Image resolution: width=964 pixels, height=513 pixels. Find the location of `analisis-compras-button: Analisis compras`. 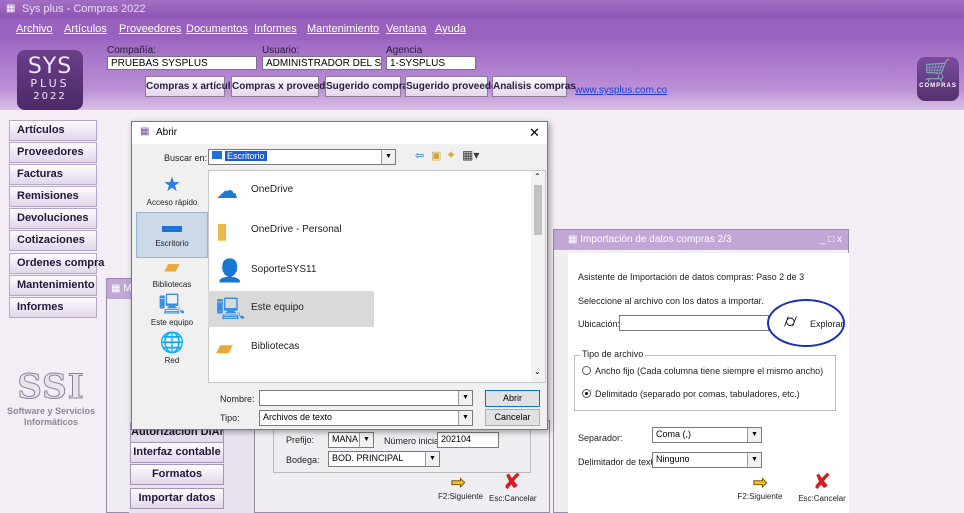

analisis-compras-button: Analisis compras is located at coordinates (534, 86).